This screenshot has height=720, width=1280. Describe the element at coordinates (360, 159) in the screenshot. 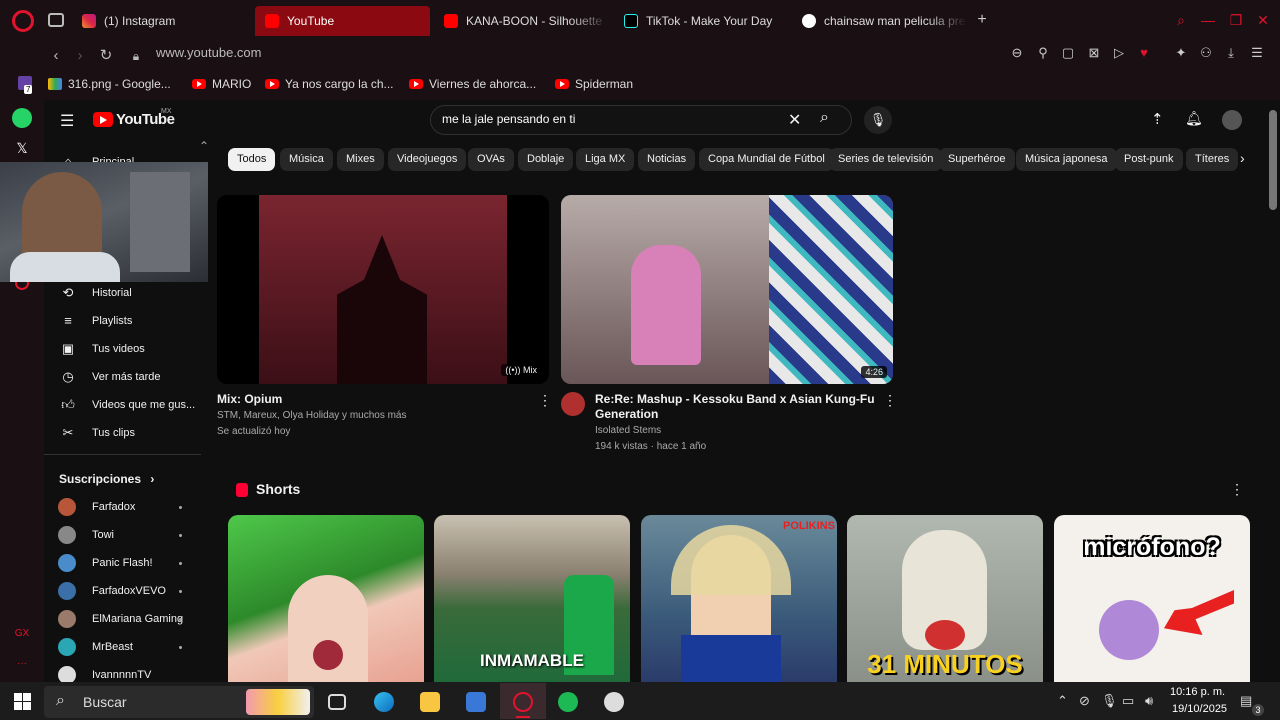

I see `chip: Mixes` at that location.